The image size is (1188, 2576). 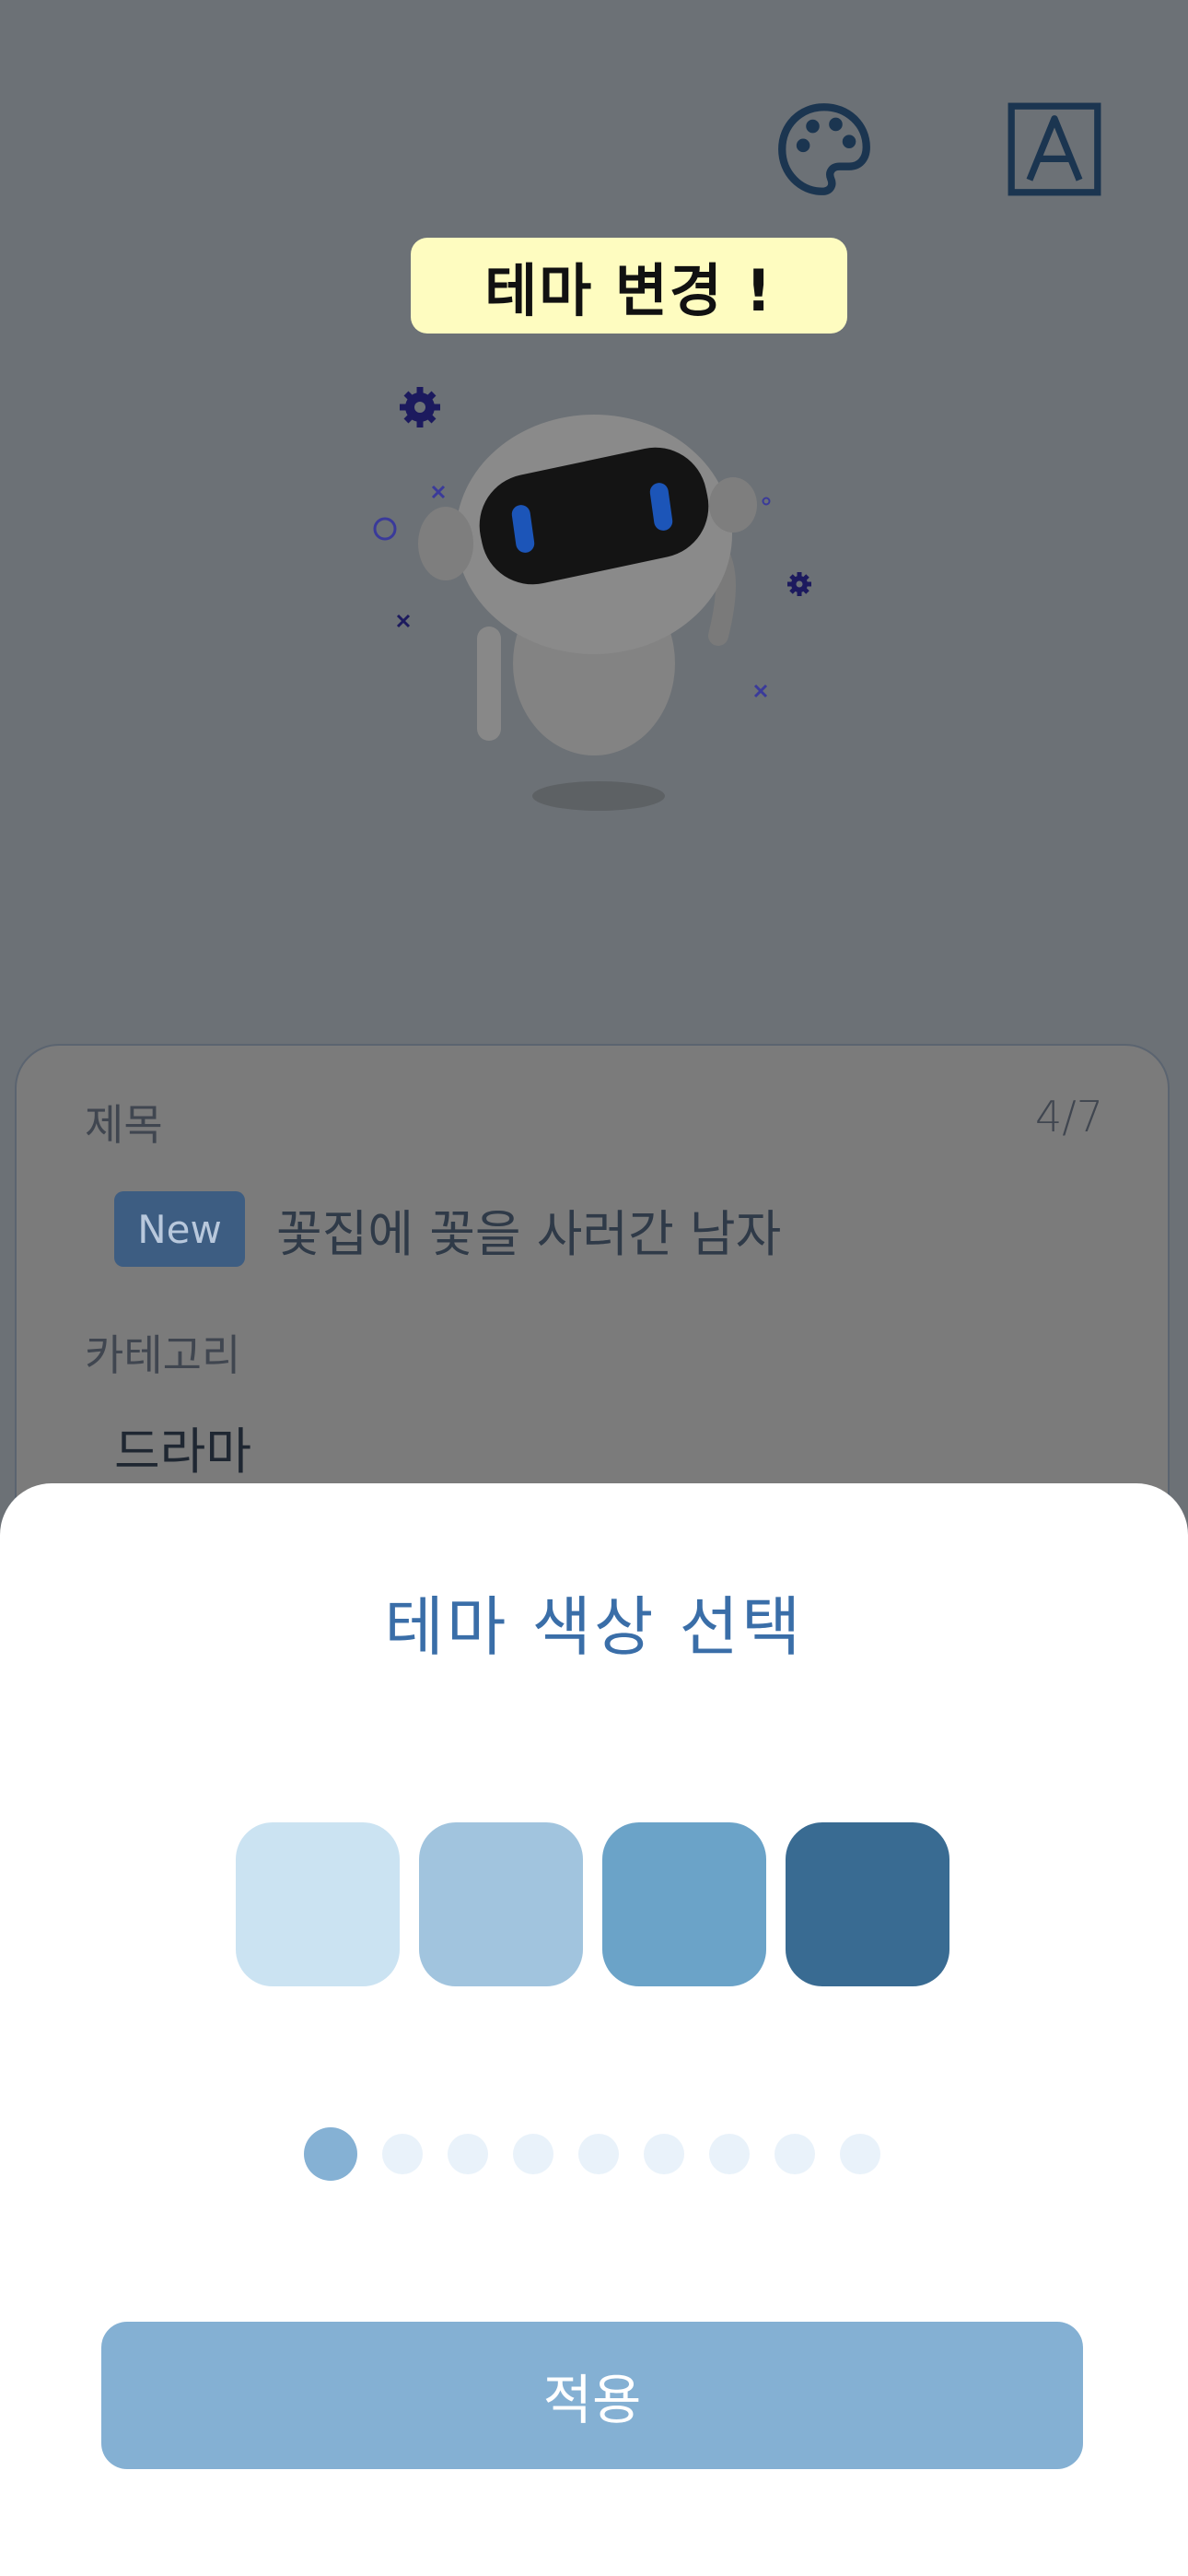 What do you see at coordinates (1068, 1117) in the screenshot?
I see `title-counter: 4/7` at bounding box center [1068, 1117].